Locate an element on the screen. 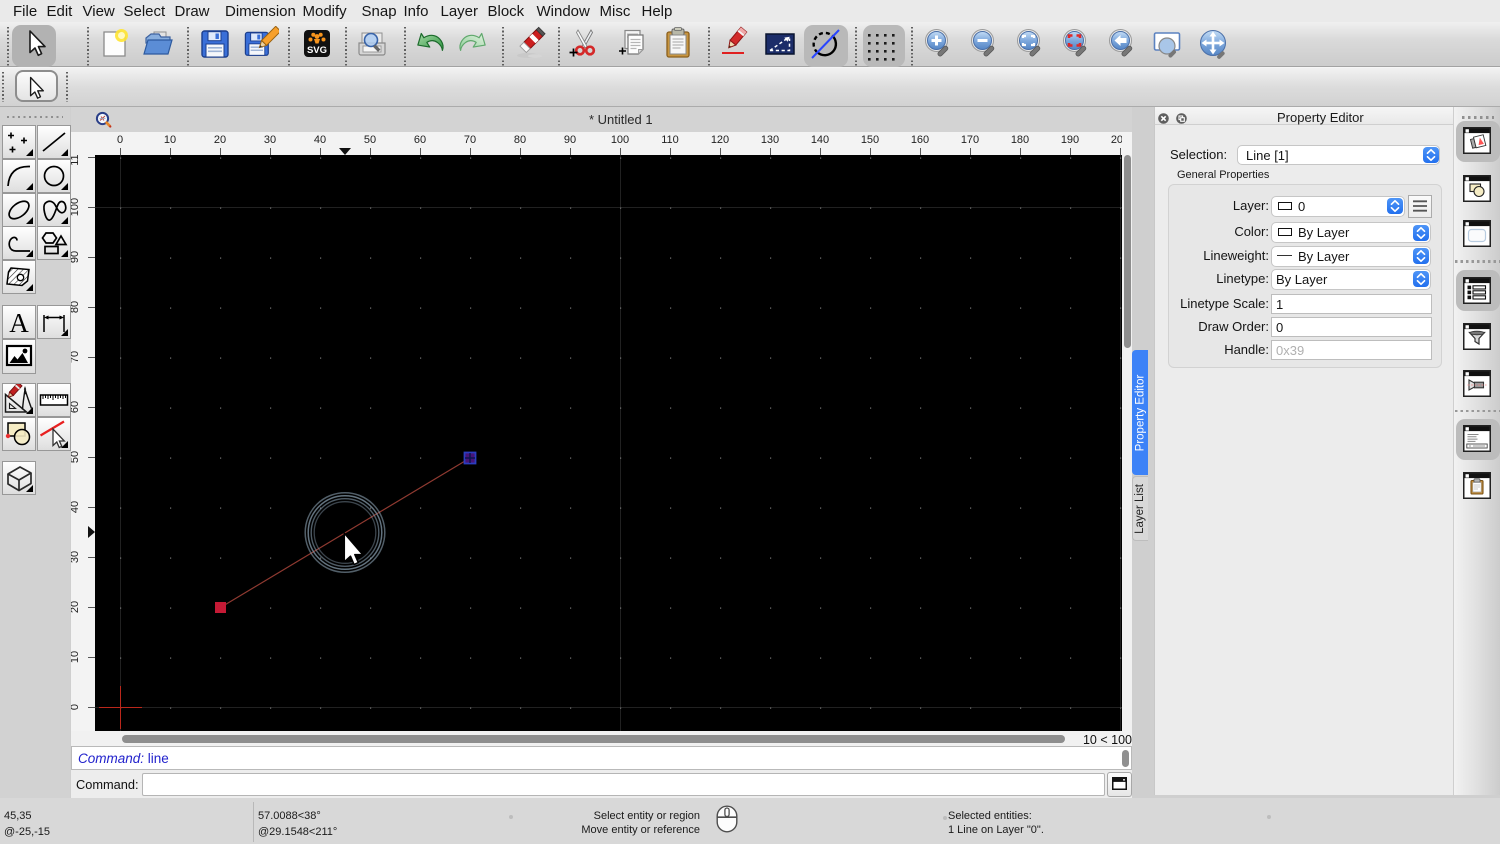 This screenshot has height=844, width=1500. svg-text: A is located at coordinates (19, 323).